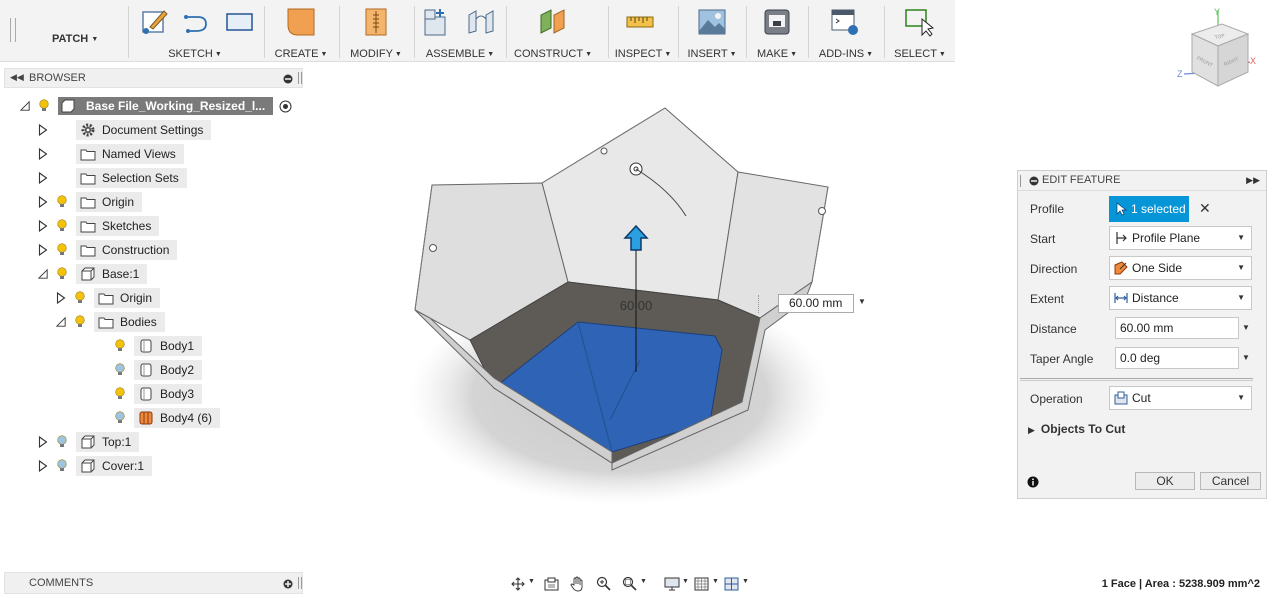  Describe the element at coordinates (1076, 429) in the screenshot. I see `objects-to-cut-expander: ▶ Objects To Cut` at that location.